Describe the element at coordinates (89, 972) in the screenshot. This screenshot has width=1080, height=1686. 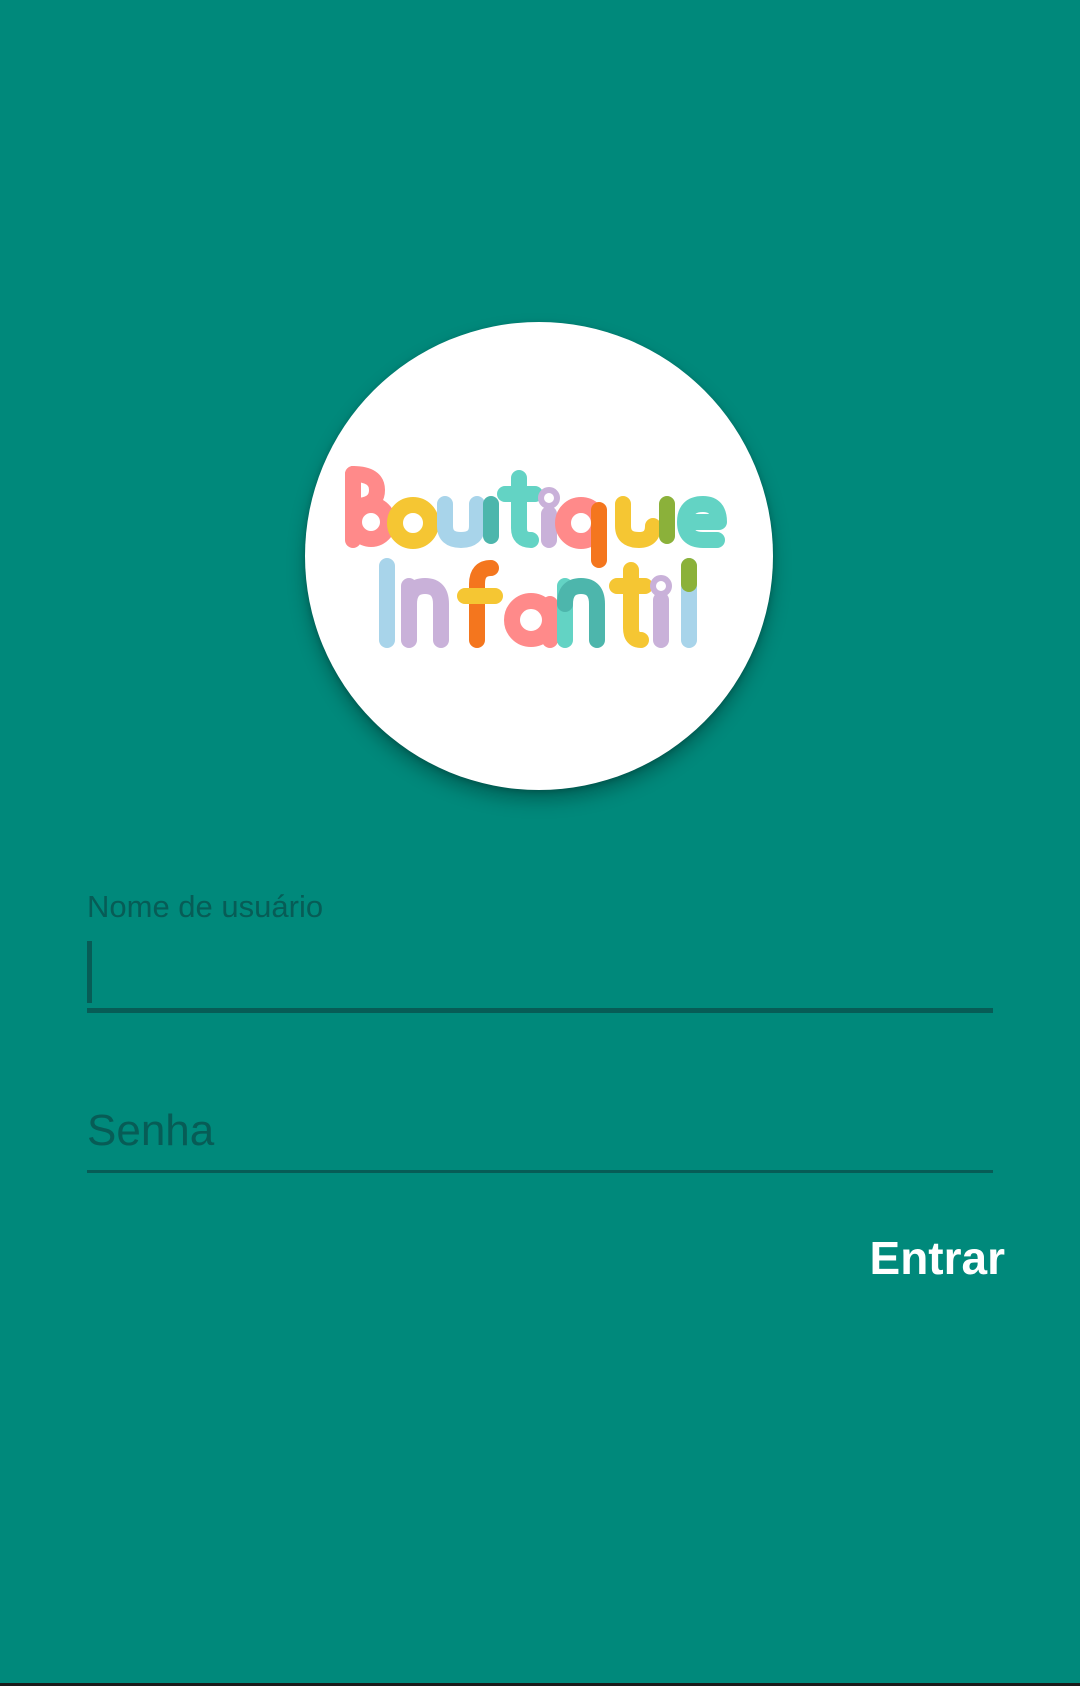
I see `text-cursor` at that location.